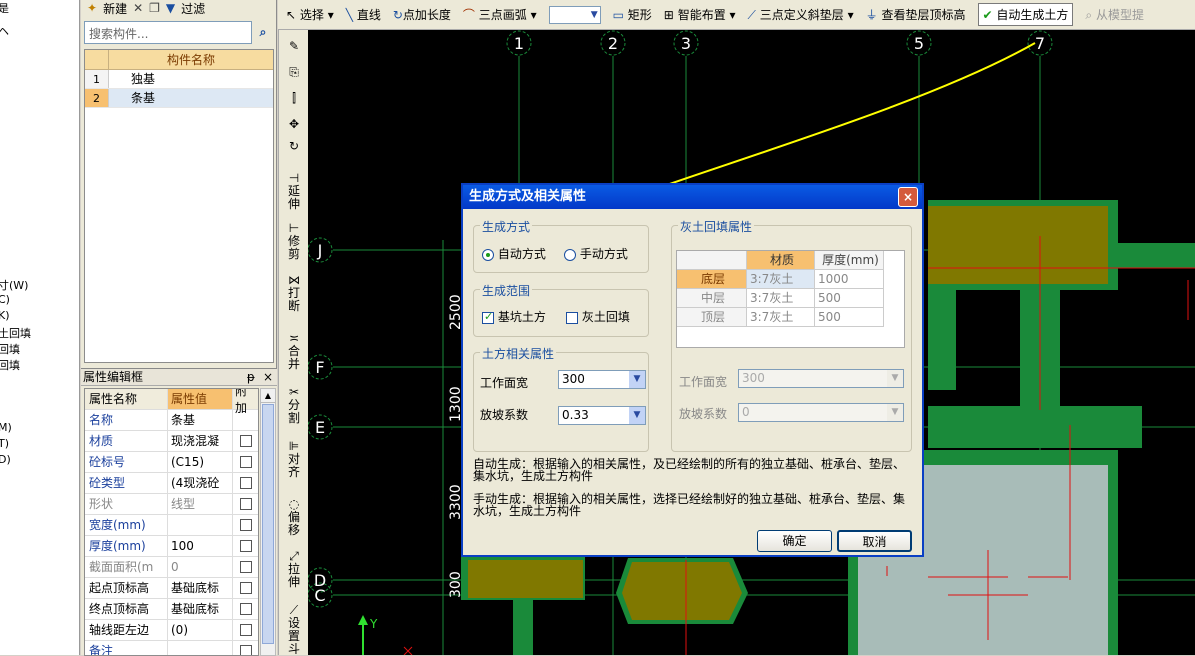 The width and height of the screenshot is (1195, 656). Describe the element at coordinates (294, 72) in the screenshot. I see `copy-icon: ⎘` at that location.